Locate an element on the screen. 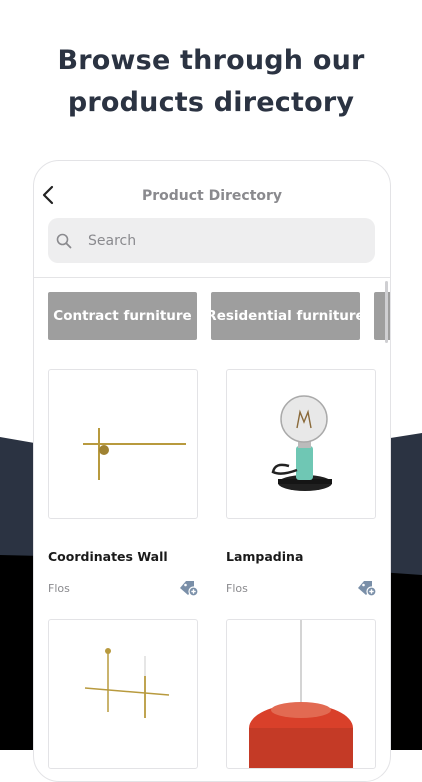 This screenshot has height=782, width=422. category-chips: Contract furniture Residential furniture is located at coordinates (212, 316).